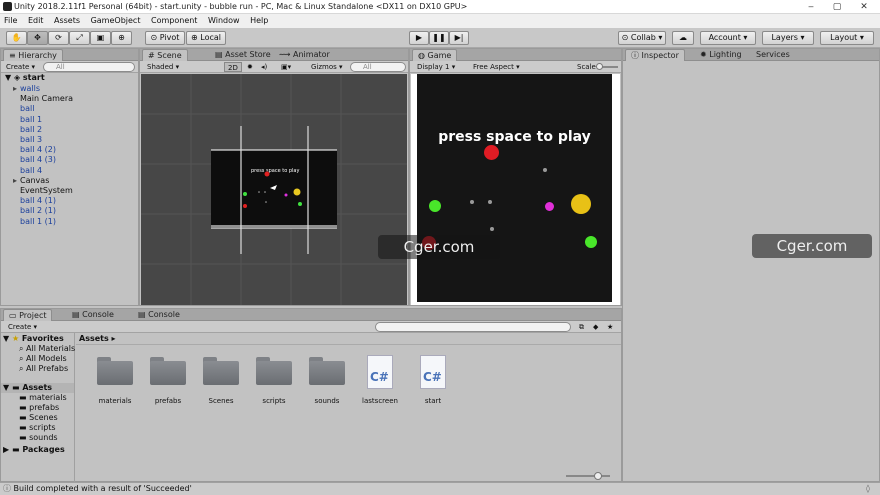  Describe the element at coordinates (439, 38) in the screenshot. I see `pause-button: ❚❚` at that location.